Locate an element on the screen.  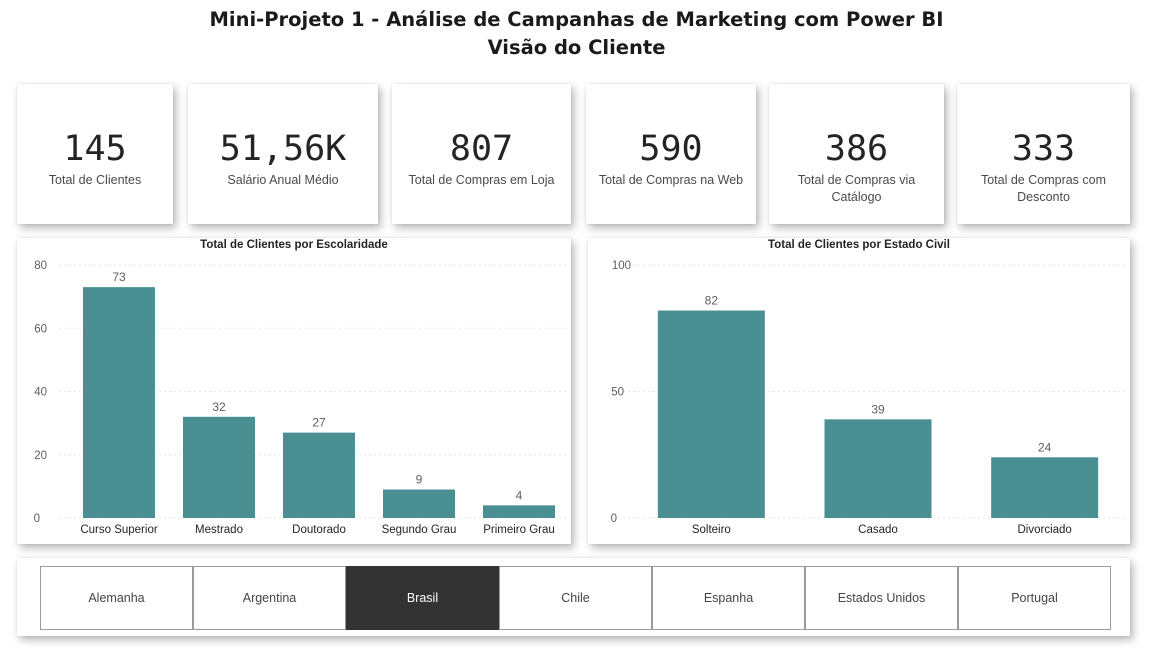
kpi-card-compras-catalogo: 386 Total de Compras via Catálogo is located at coordinates (856, 154).